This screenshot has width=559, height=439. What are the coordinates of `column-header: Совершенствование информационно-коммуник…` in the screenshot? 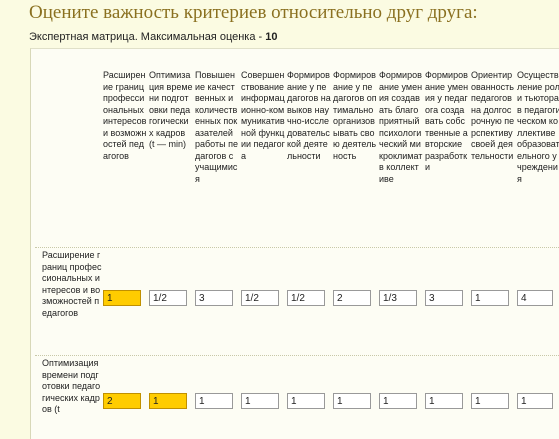 It's located at (263, 115).